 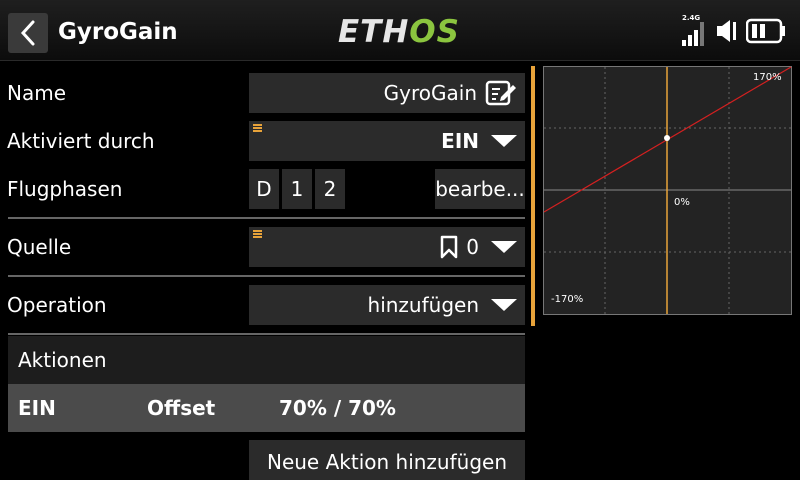 I want to click on operation-label: Operation, so click(x=57, y=305).